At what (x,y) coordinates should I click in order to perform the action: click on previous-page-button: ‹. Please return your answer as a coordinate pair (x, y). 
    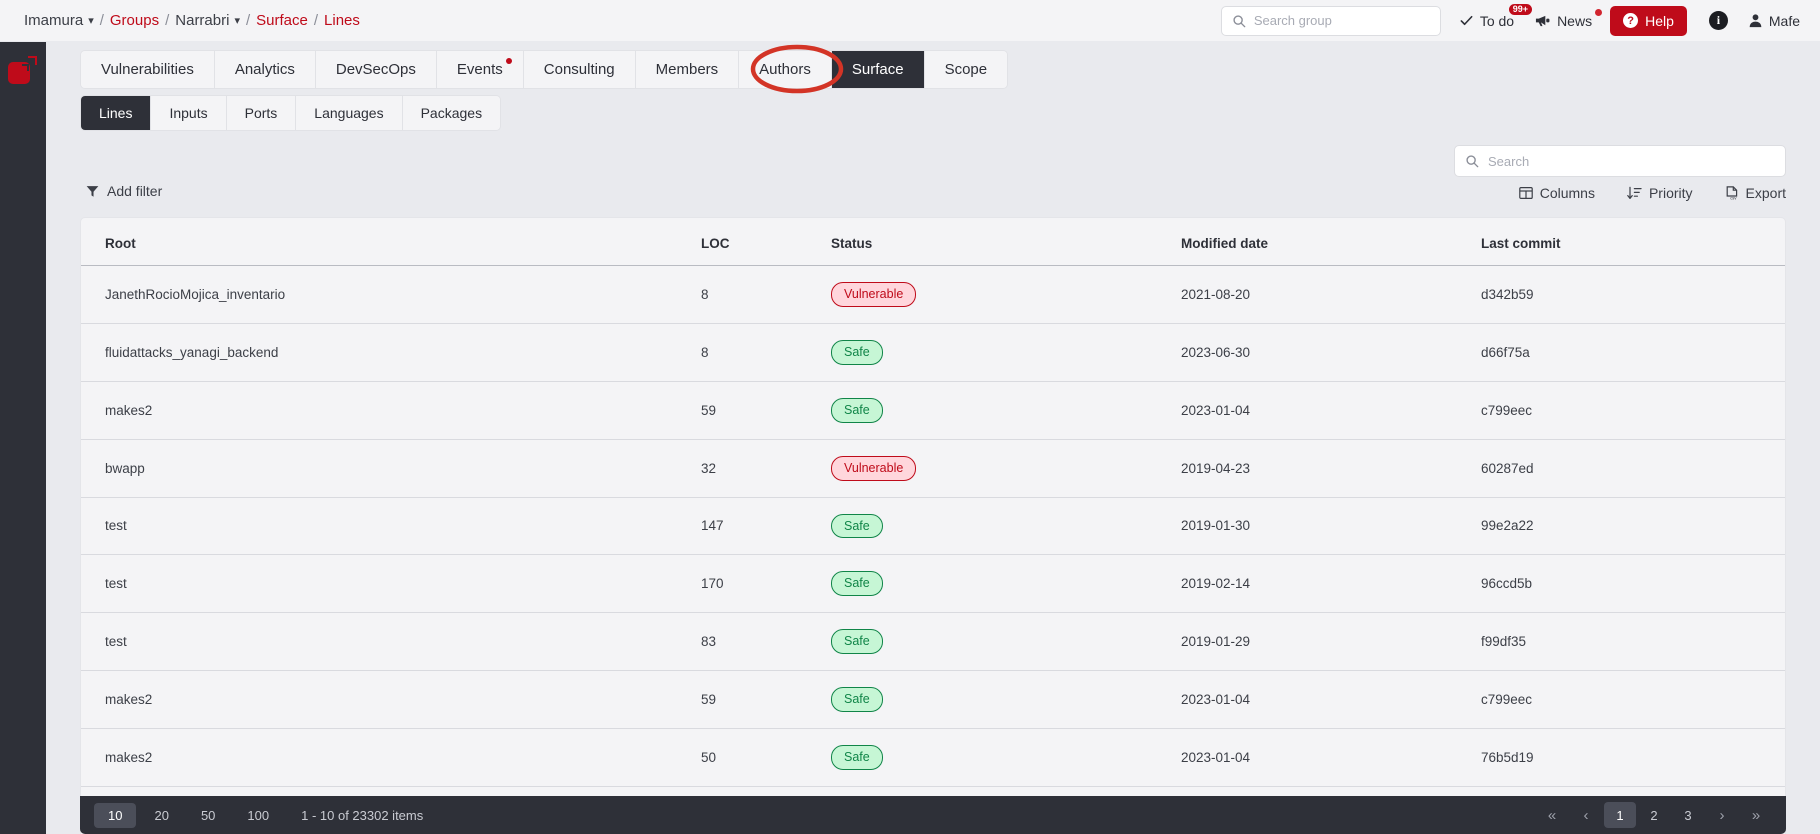
    Looking at the image, I should click on (1586, 815).